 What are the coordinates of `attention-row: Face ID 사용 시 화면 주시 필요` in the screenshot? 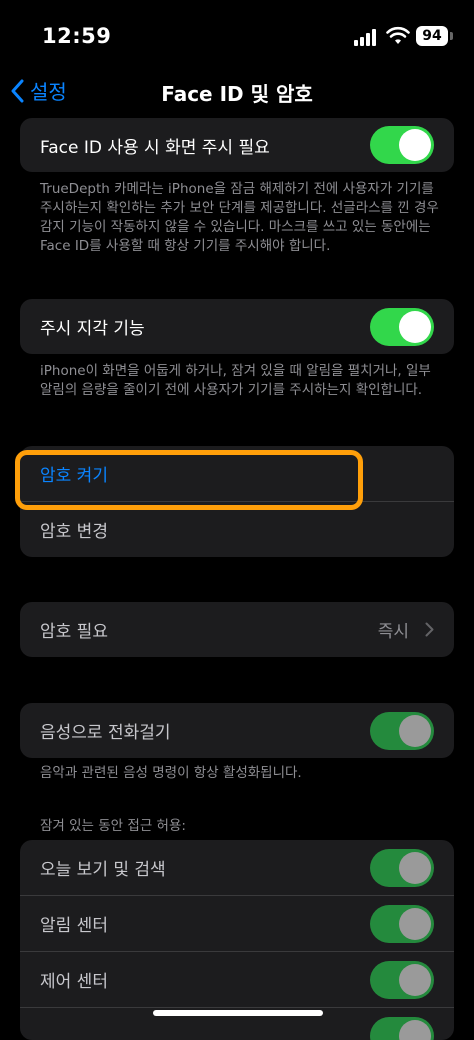 It's located at (237, 145).